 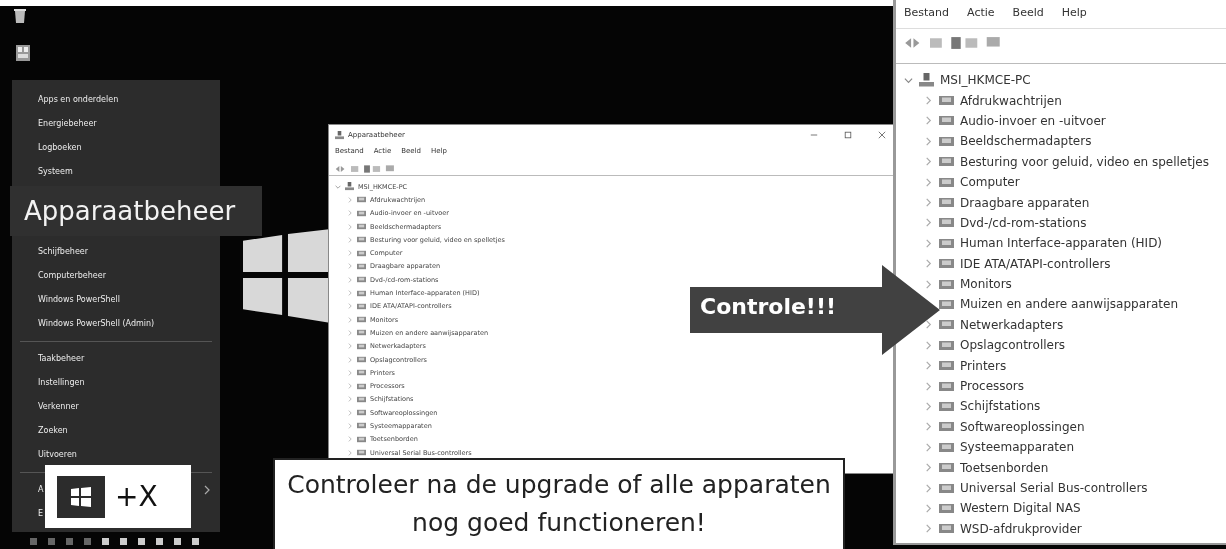 What do you see at coordinates (559, 503) in the screenshot?
I see `caption-text: Controleer na de upgrade of alle apparaten nog goed functioneren!` at bounding box center [559, 503].